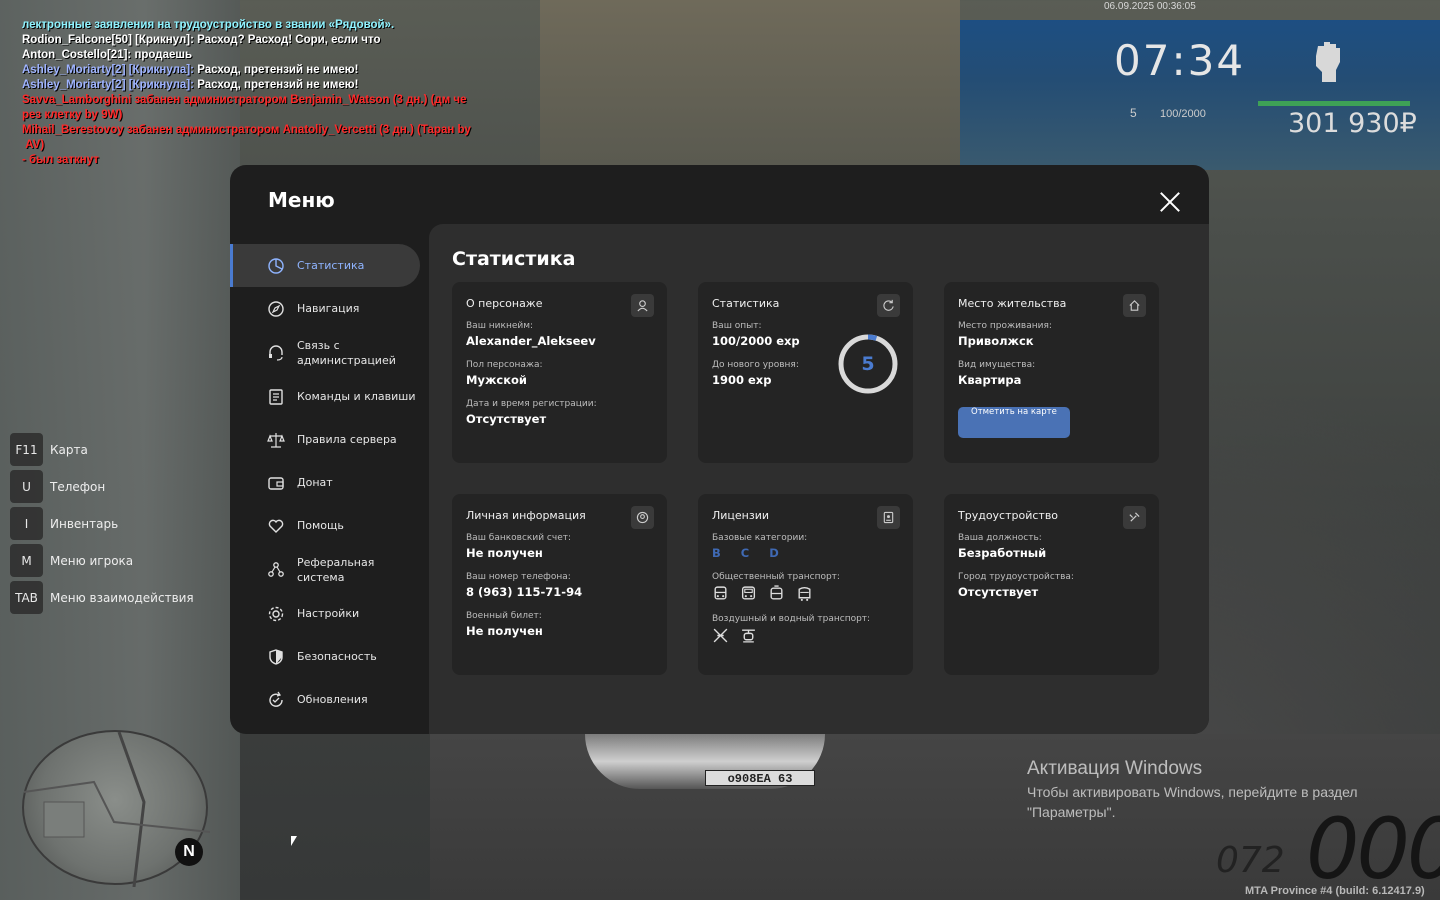 This screenshot has height=900, width=1440. What do you see at coordinates (257, 115) in the screenshot?
I see `chat-line: рез клетку by 9W)` at bounding box center [257, 115].